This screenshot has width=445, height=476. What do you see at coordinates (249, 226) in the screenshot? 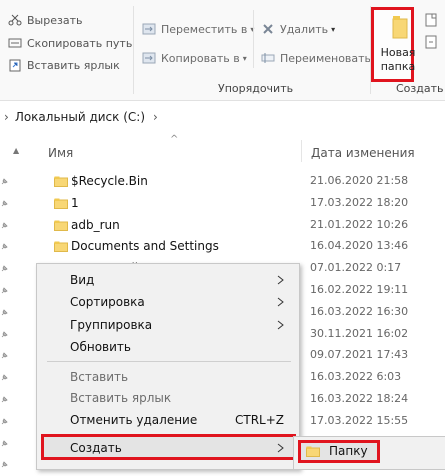
I see `file-row: adb_run 21.01.2022 10:26` at bounding box center [249, 226].